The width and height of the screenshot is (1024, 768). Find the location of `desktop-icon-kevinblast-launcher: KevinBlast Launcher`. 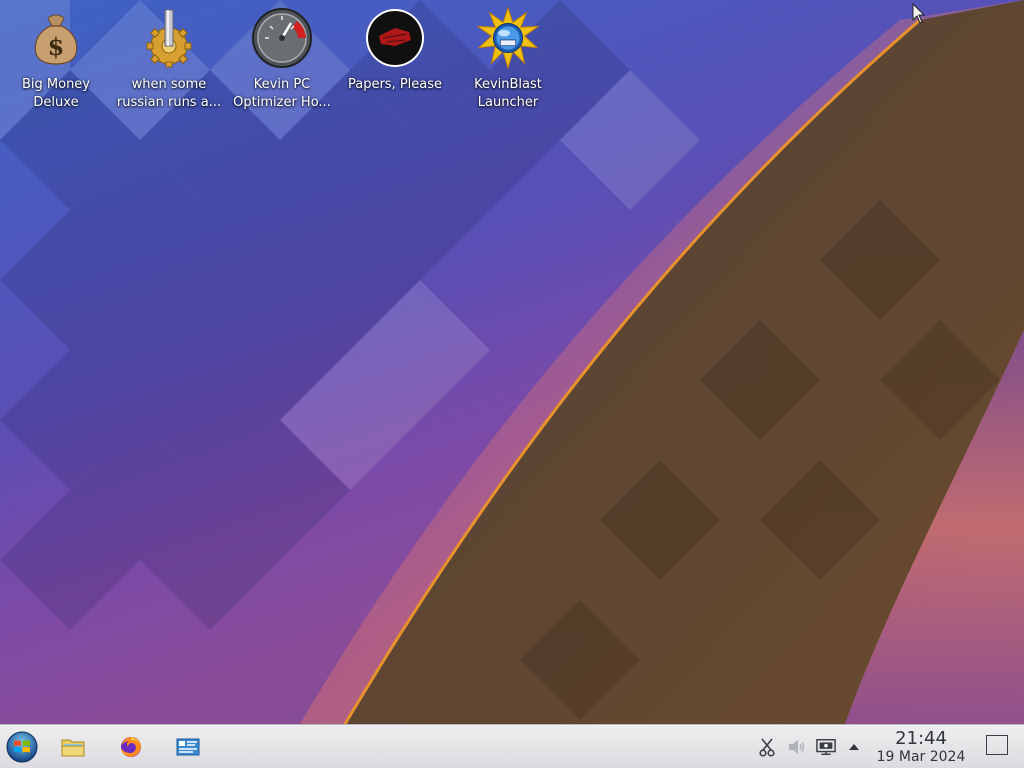

desktop-icon-kevinblast-launcher: KevinBlast Launcher is located at coordinates (508, 62).